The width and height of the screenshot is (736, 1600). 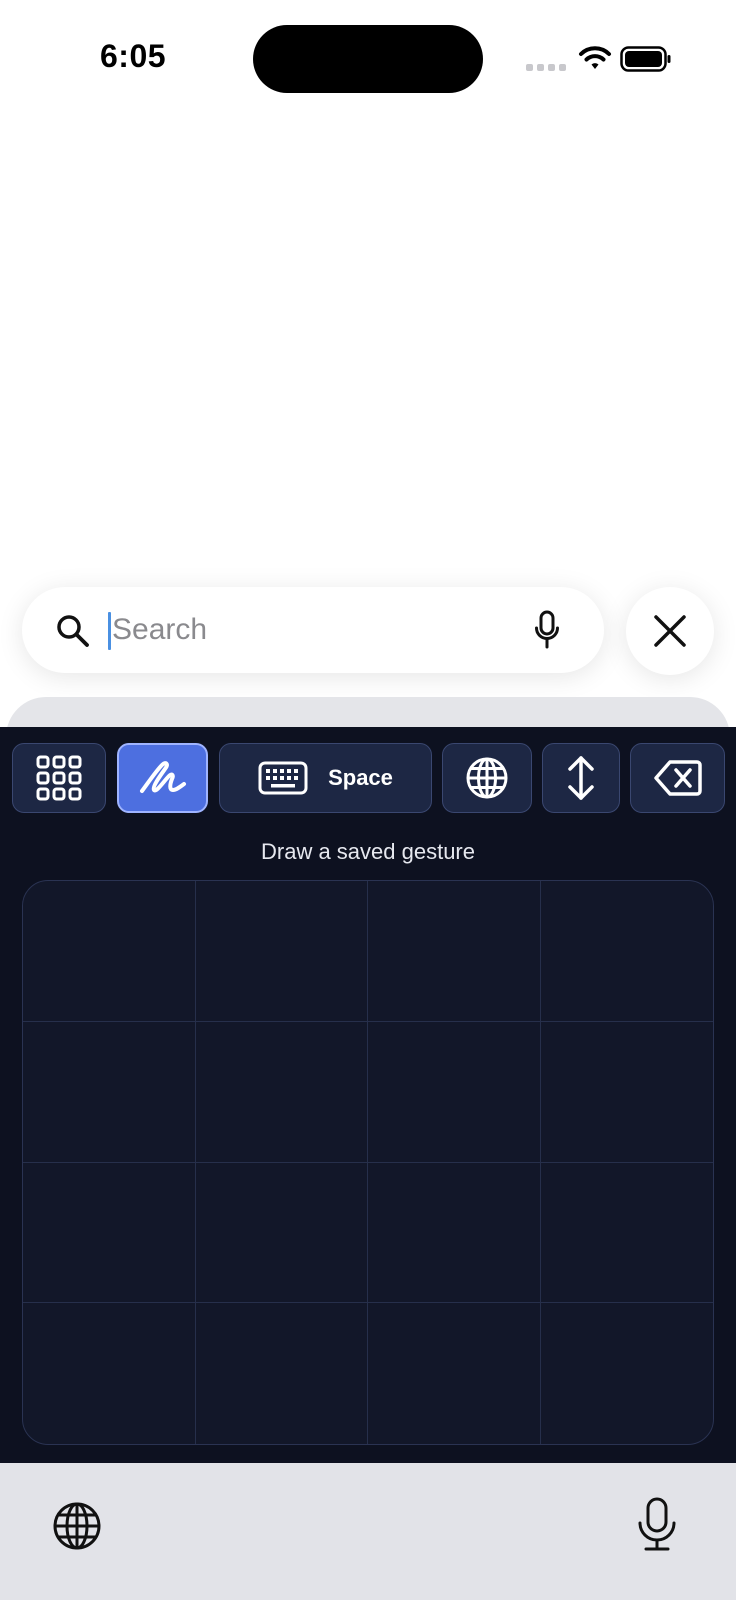 I want to click on handwriting-icon, so click(x=162, y=777).